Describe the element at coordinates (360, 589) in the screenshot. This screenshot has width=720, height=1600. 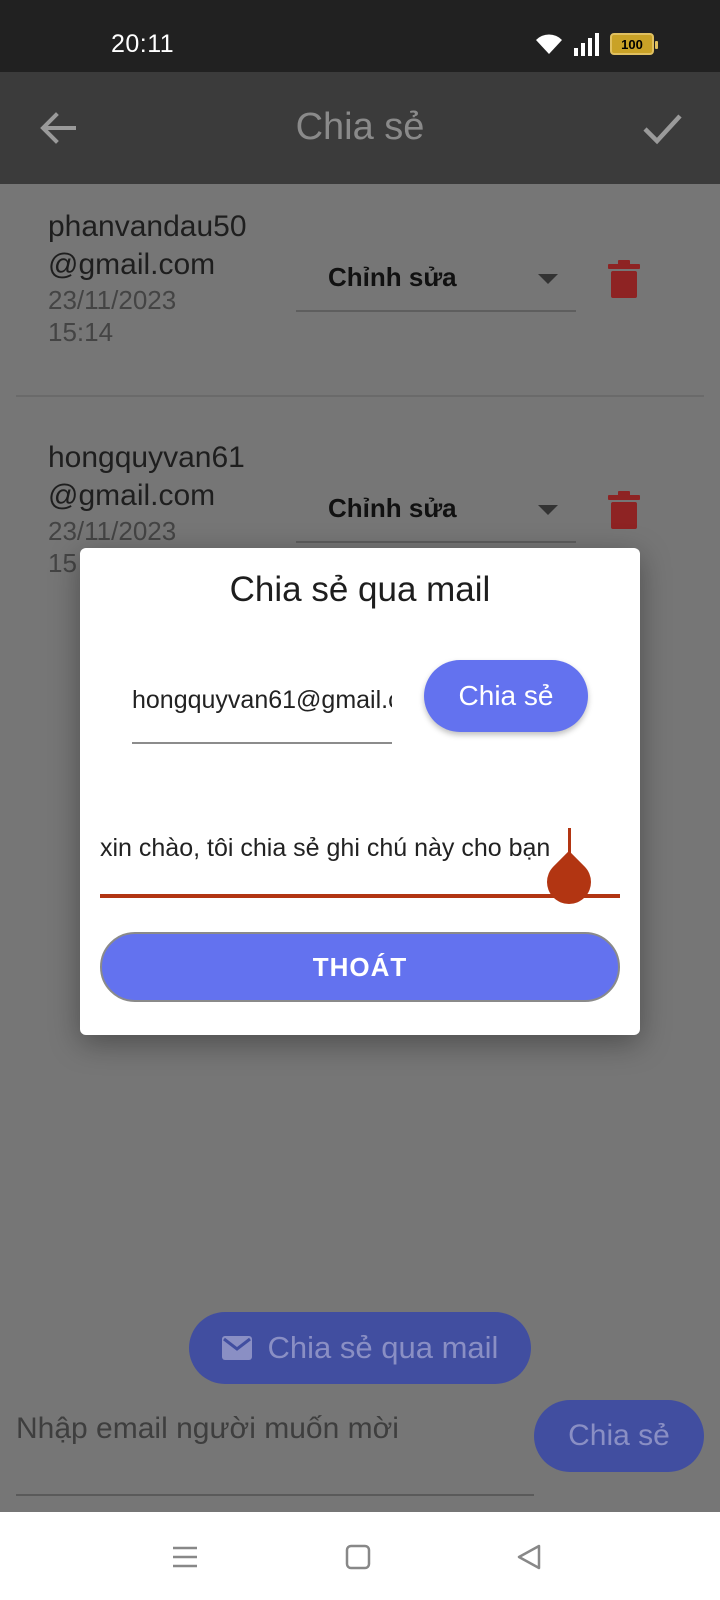
I see `dialog-title: Chia sẻ qua mail` at that location.